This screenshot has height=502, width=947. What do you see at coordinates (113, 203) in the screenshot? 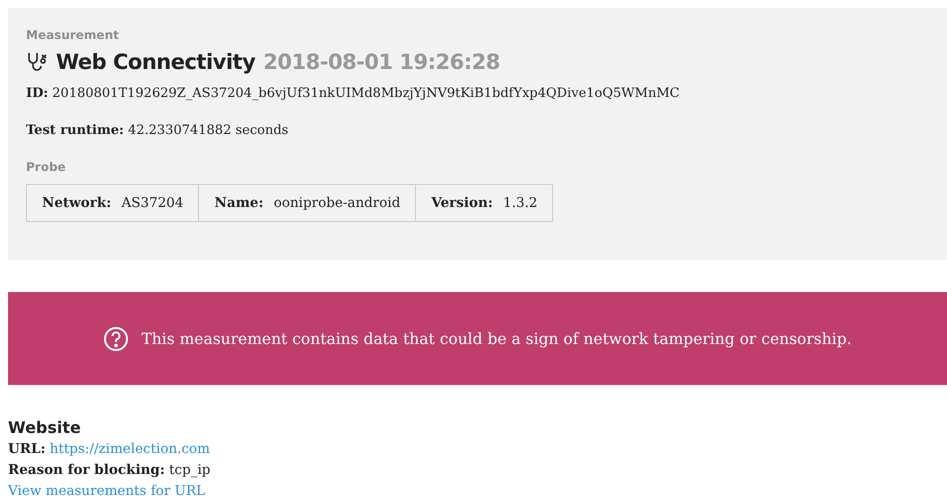
I see `probe-info-cell: Network: AS37204` at bounding box center [113, 203].